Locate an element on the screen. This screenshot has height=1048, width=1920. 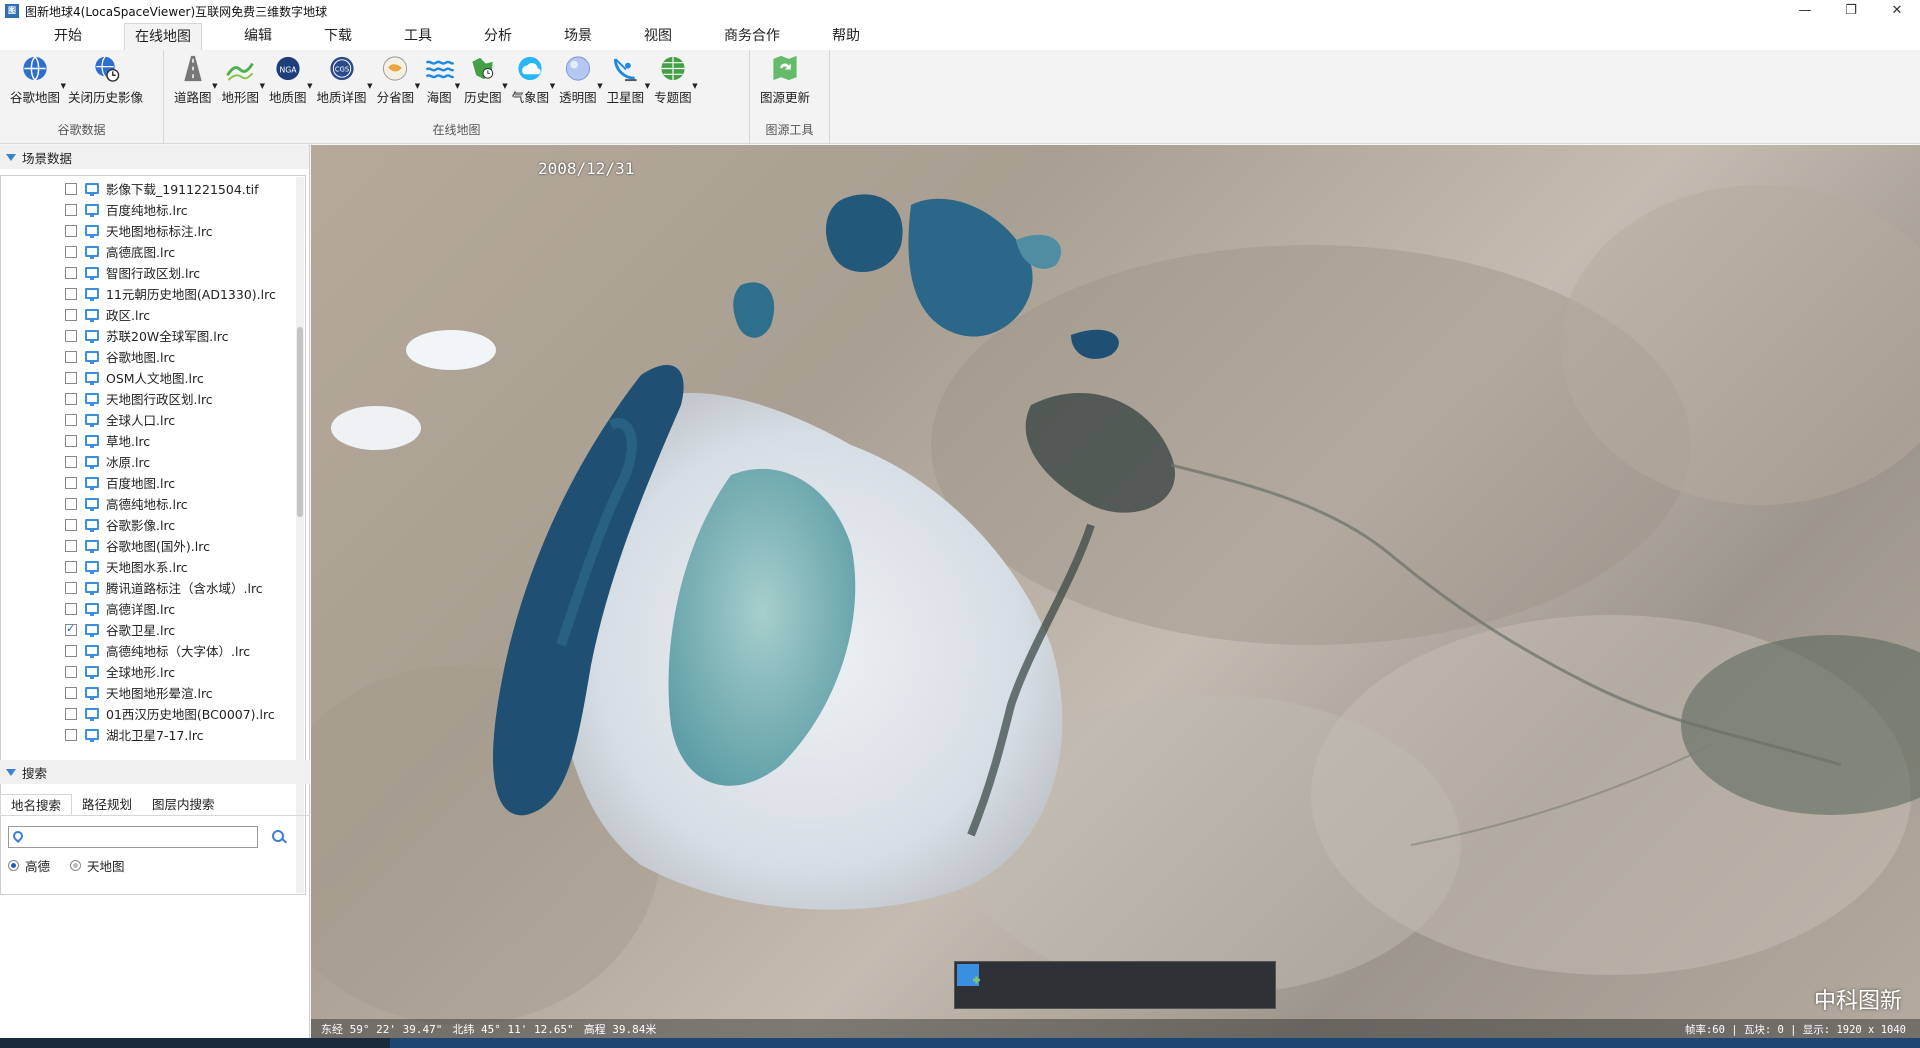
layer-row: 谷歌影像.lrc is located at coordinates (153, 524).